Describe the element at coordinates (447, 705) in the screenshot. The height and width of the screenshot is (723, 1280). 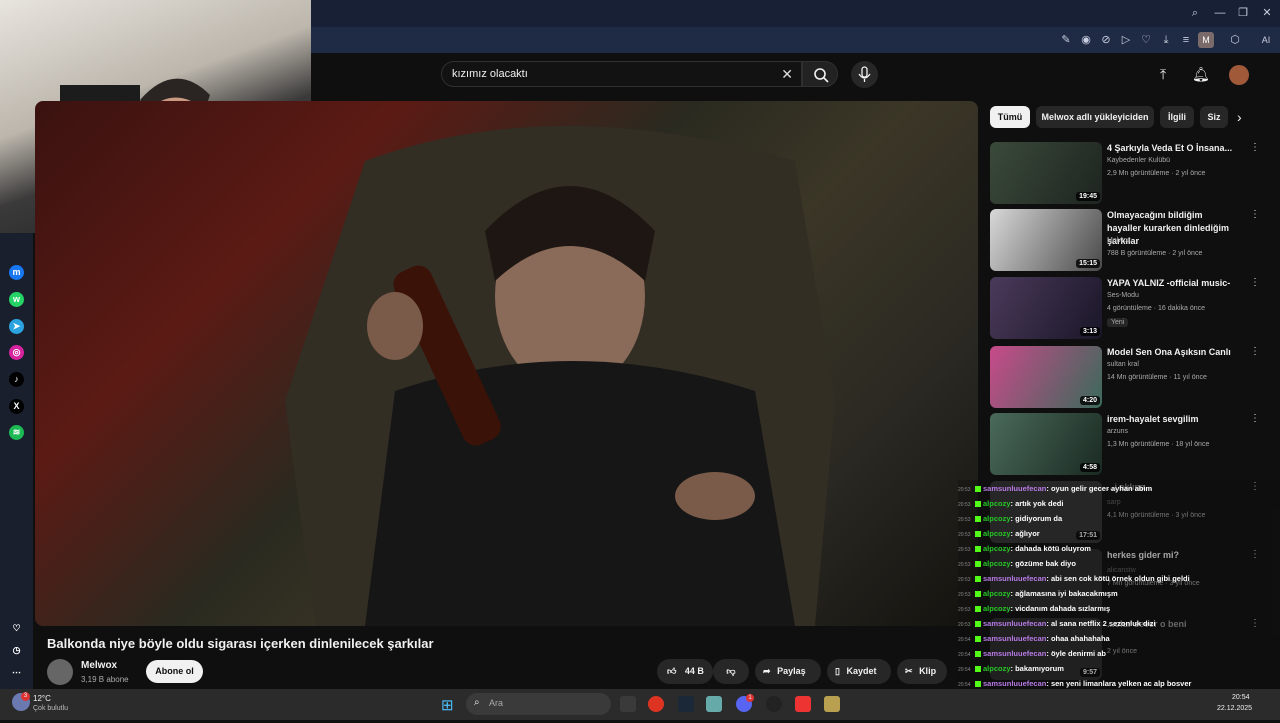
I see `windows-start-icon: ⊞` at that location.